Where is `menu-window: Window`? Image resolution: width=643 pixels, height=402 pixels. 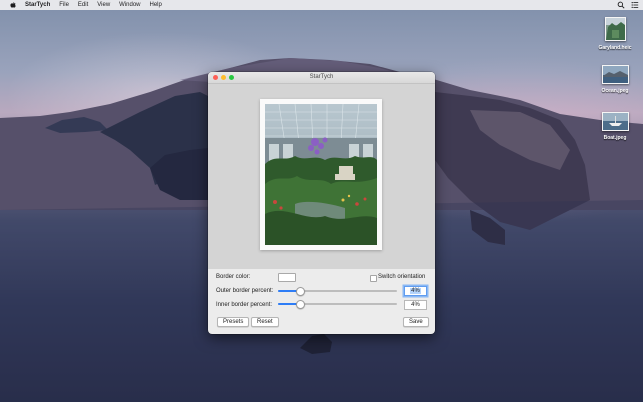
menu-window: Window is located at coordinates (129, 5).